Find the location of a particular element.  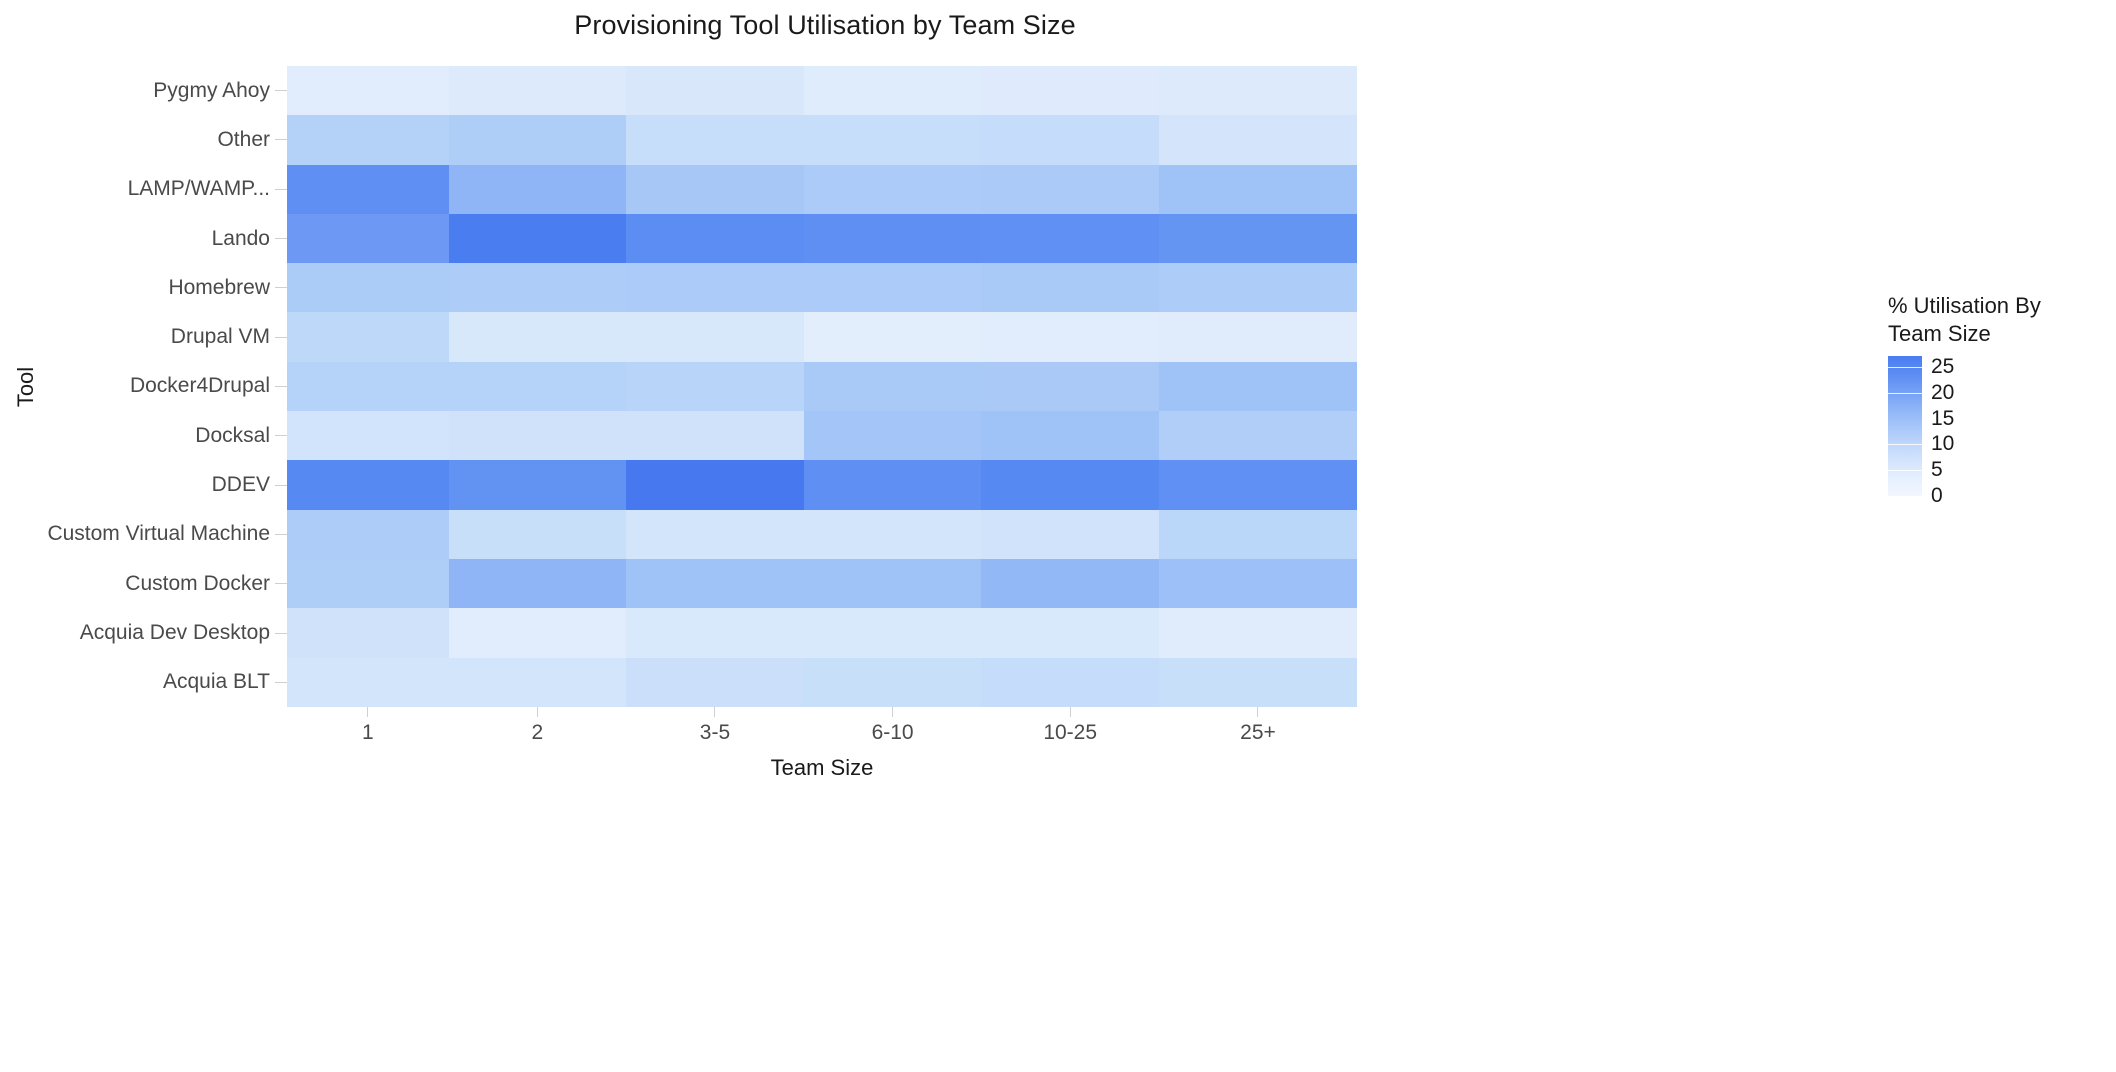

y-axis-tick-label: Docker4Drupal is located at coordinates (199, 386).